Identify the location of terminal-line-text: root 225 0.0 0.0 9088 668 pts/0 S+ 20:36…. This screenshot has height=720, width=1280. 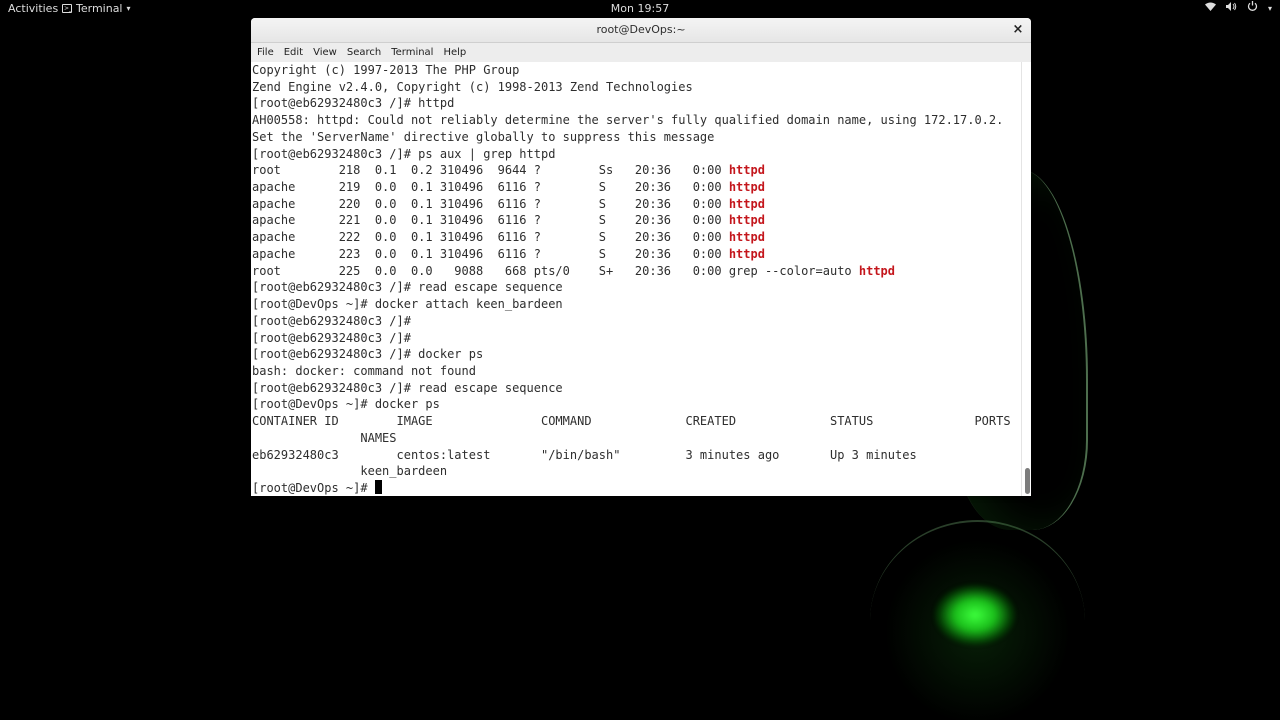
(555, 270).